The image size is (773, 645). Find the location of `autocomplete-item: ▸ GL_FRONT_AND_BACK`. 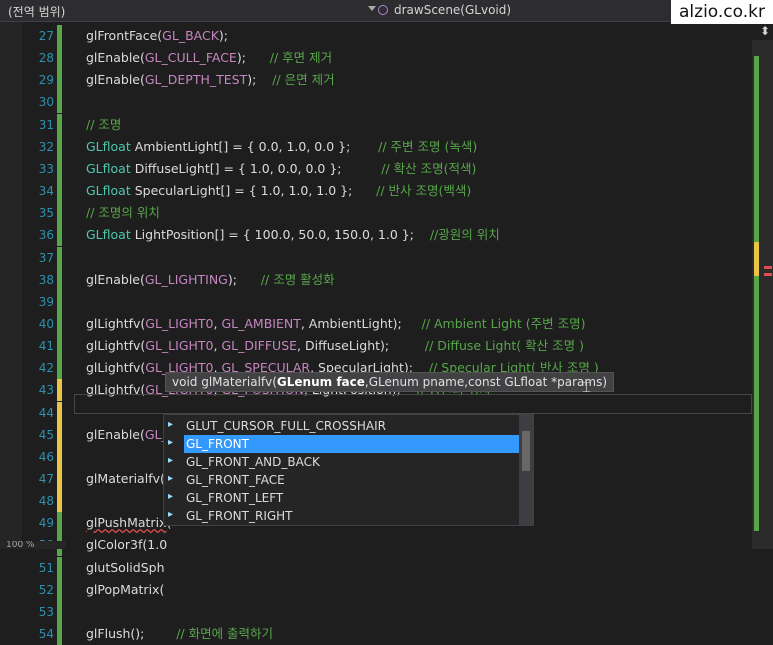

autocomplete-item: ▸ GL_FRONT_AND_BACK is located at coordinates (341, 462).